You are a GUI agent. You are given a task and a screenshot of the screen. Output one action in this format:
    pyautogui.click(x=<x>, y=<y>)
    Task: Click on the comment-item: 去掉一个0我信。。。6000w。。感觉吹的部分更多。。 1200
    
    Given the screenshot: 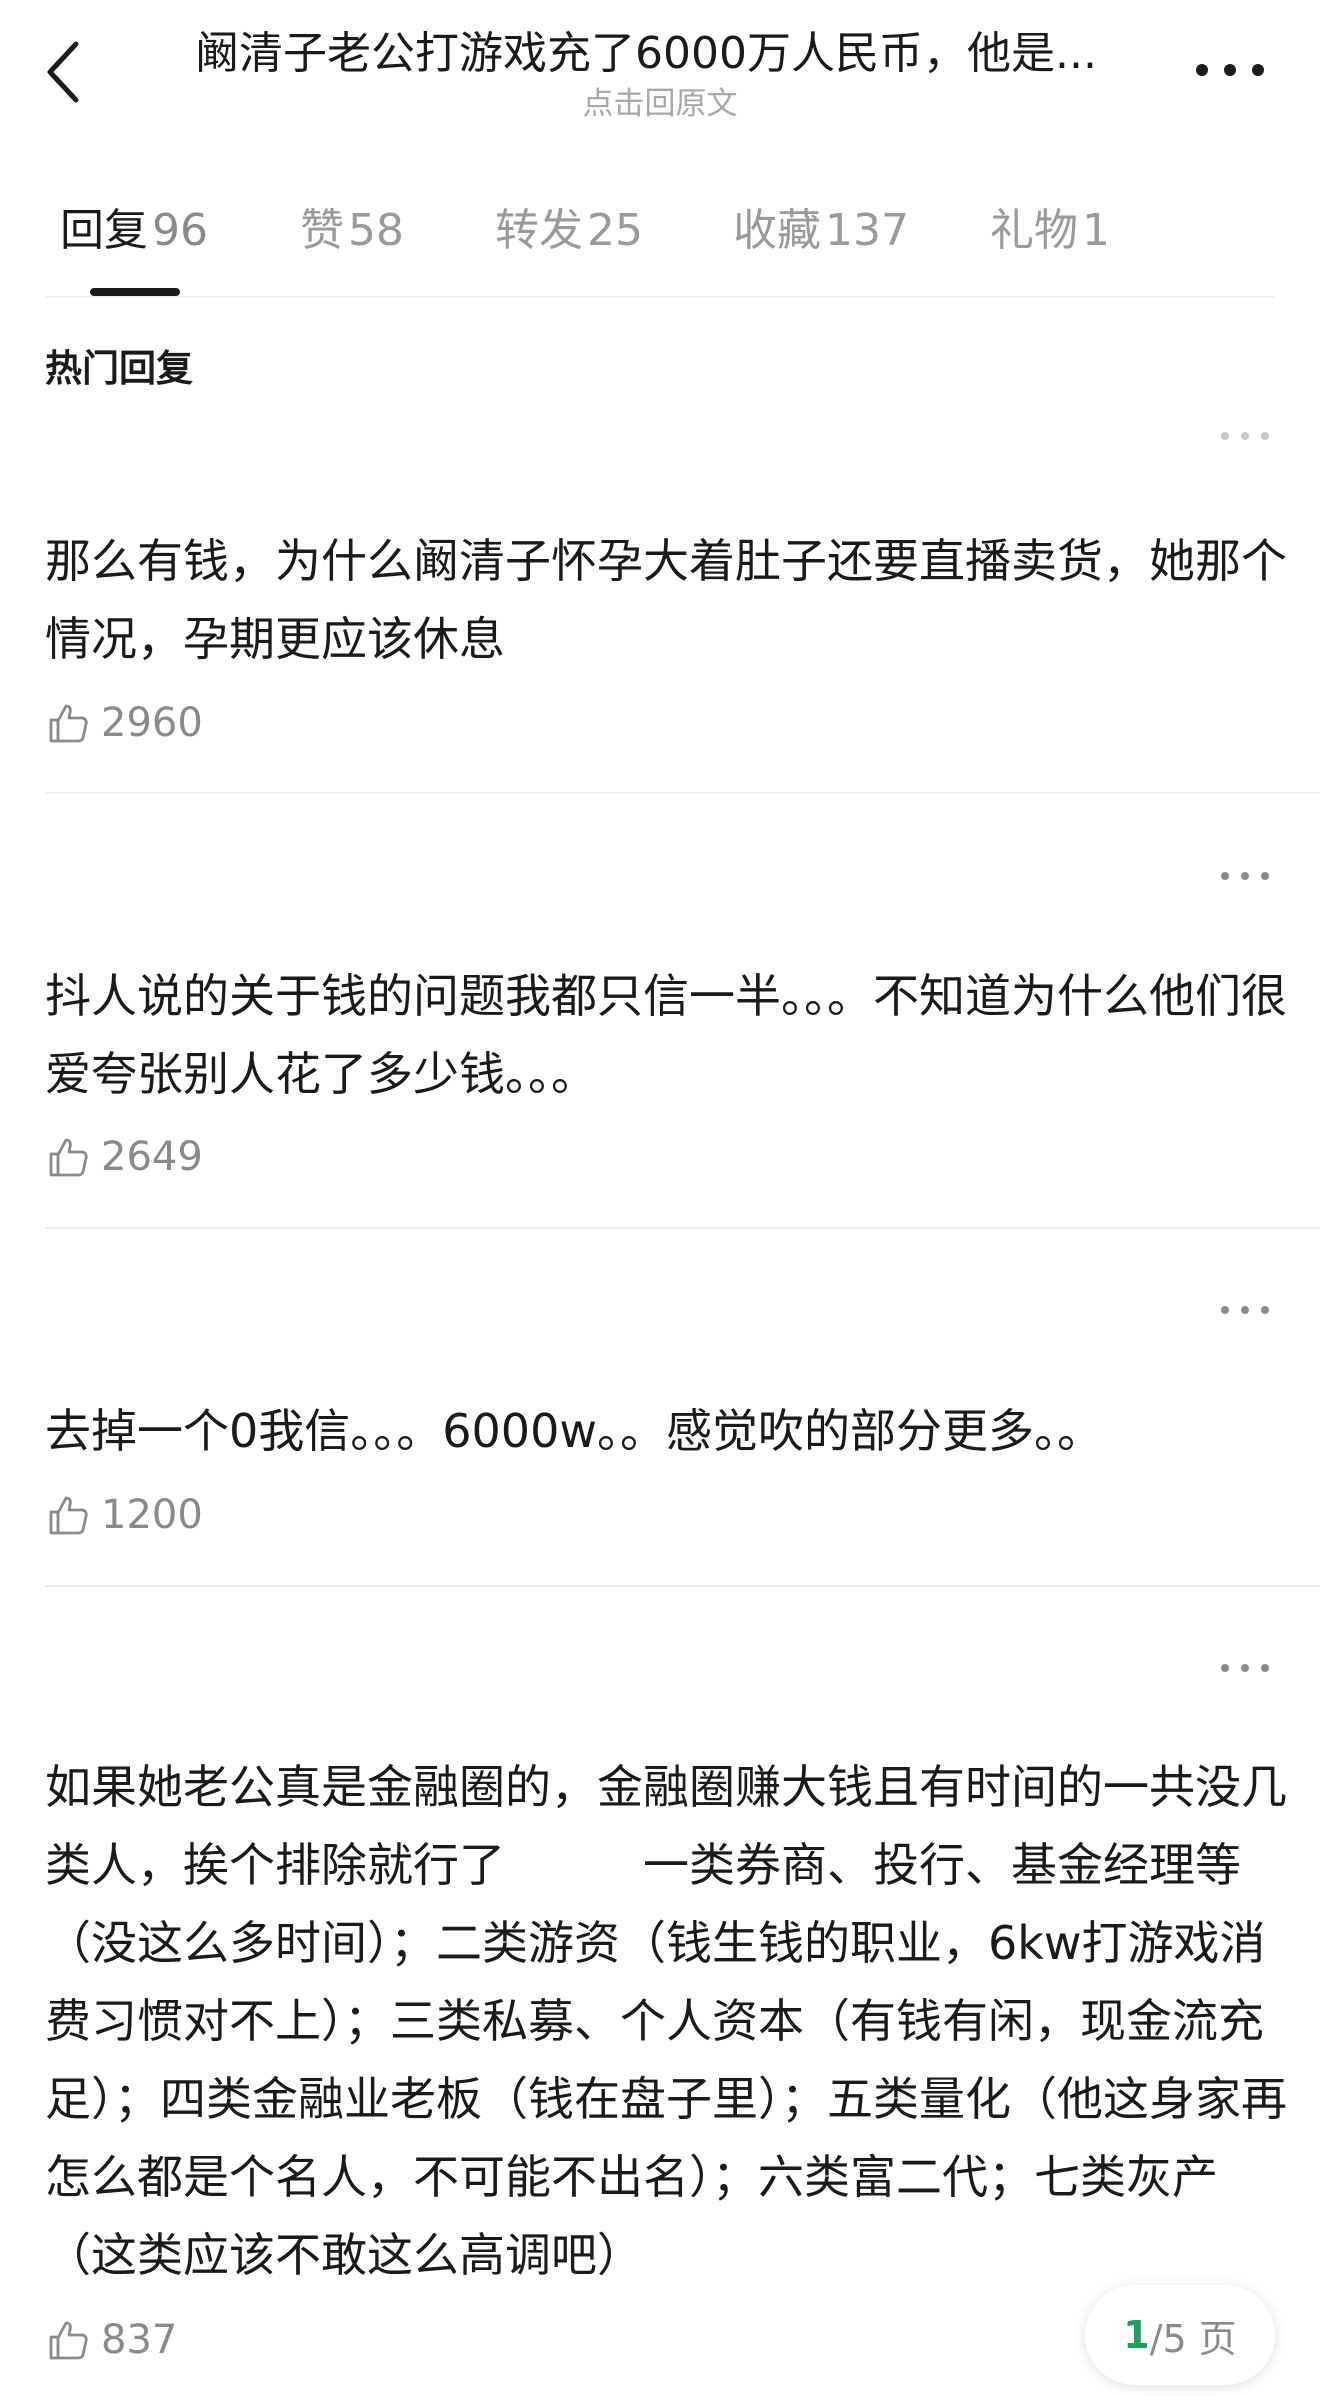 What is the action you would take?
    pyautogui.click(x=682, y=1409)
    